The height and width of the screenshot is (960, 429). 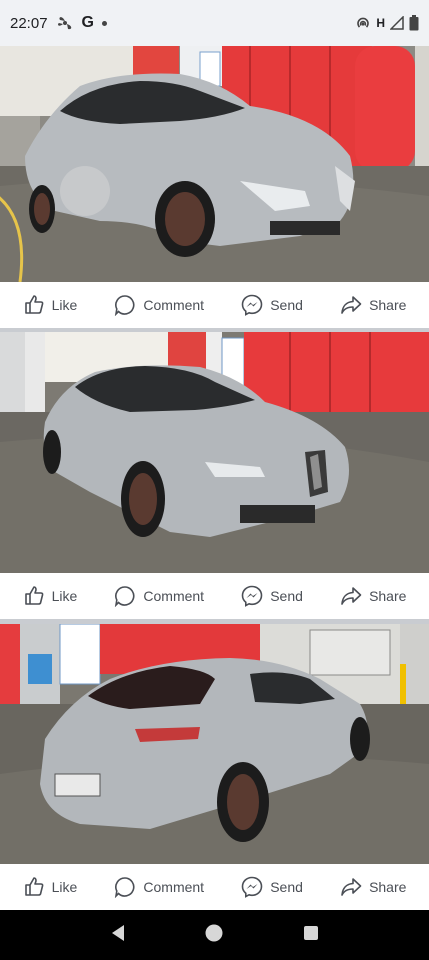 What do you see at coordinates (397, 23) in the screenshot?
I see `signal-icon` at bounding box center [397, 23].